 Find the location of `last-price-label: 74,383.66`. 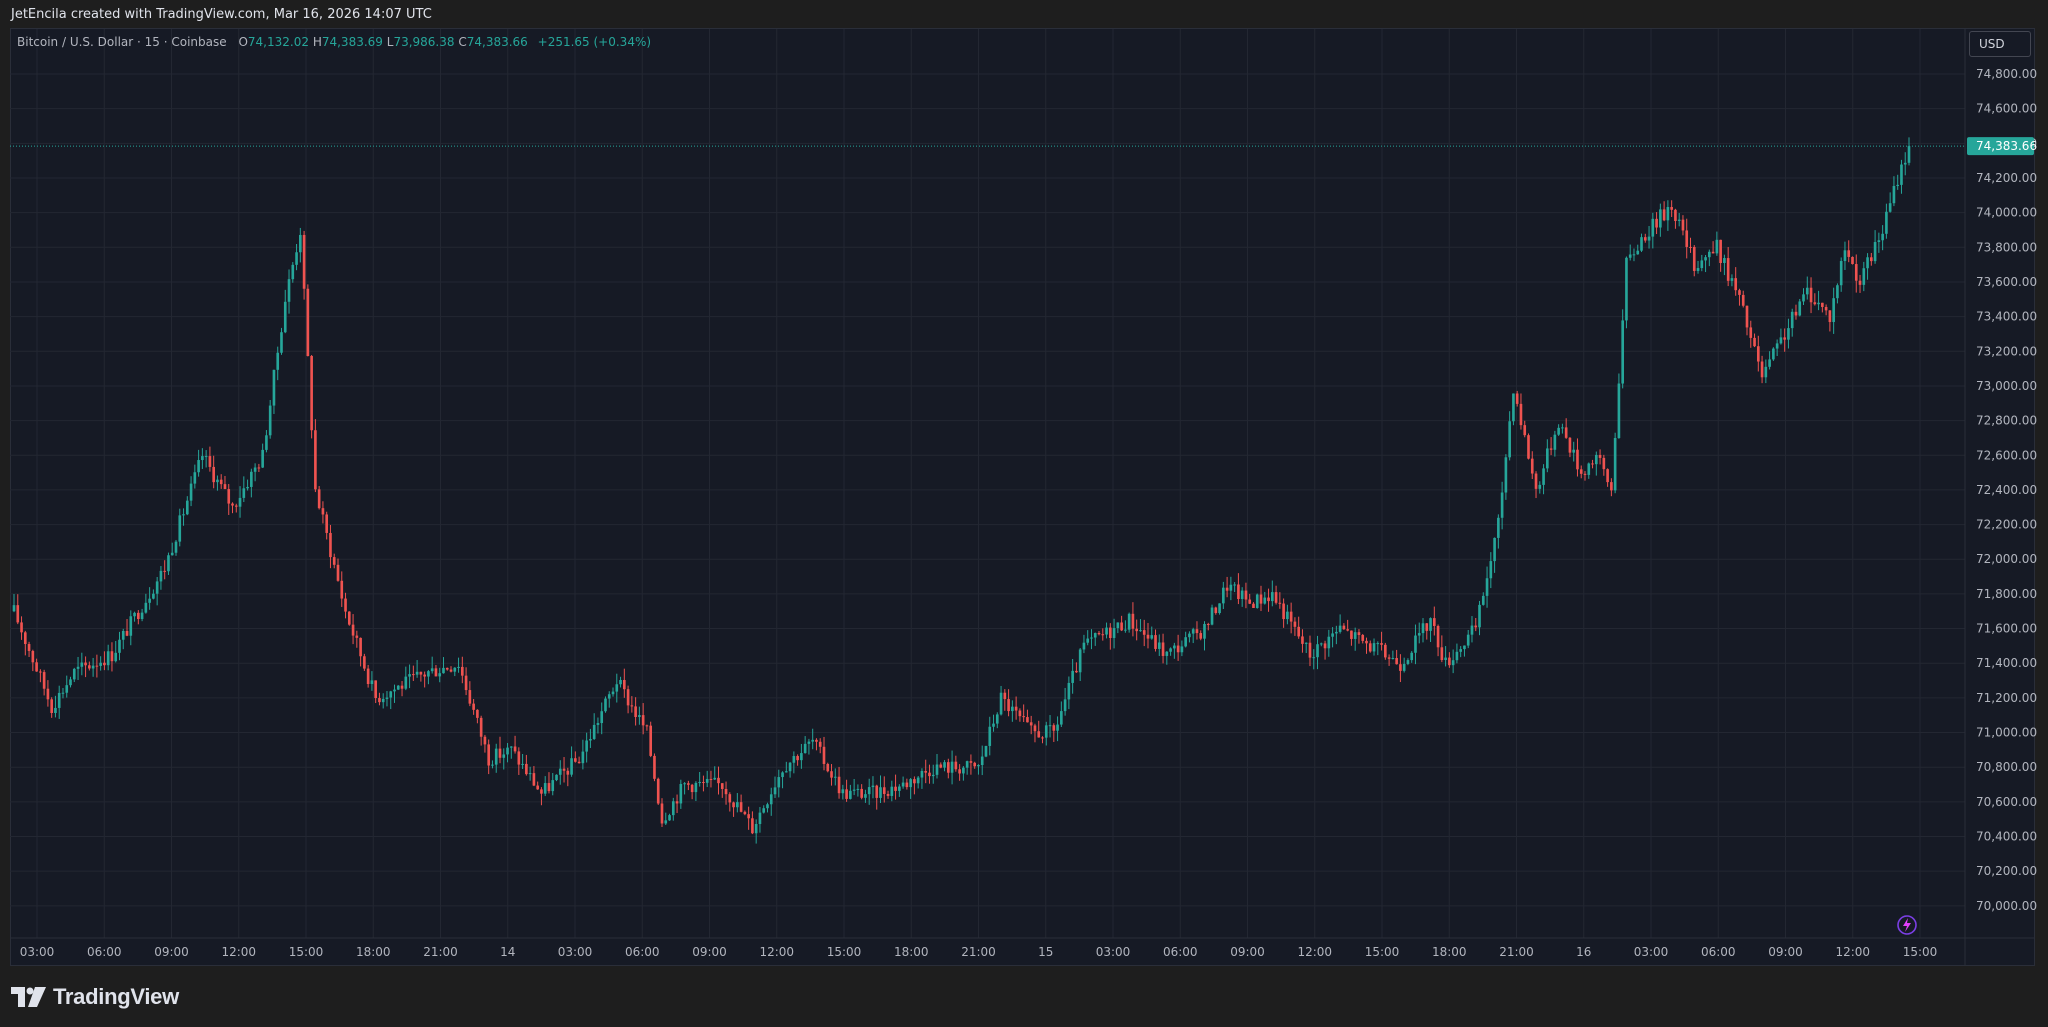

last-price-label: 74,383.66 is located at coordinates (2006, 146).